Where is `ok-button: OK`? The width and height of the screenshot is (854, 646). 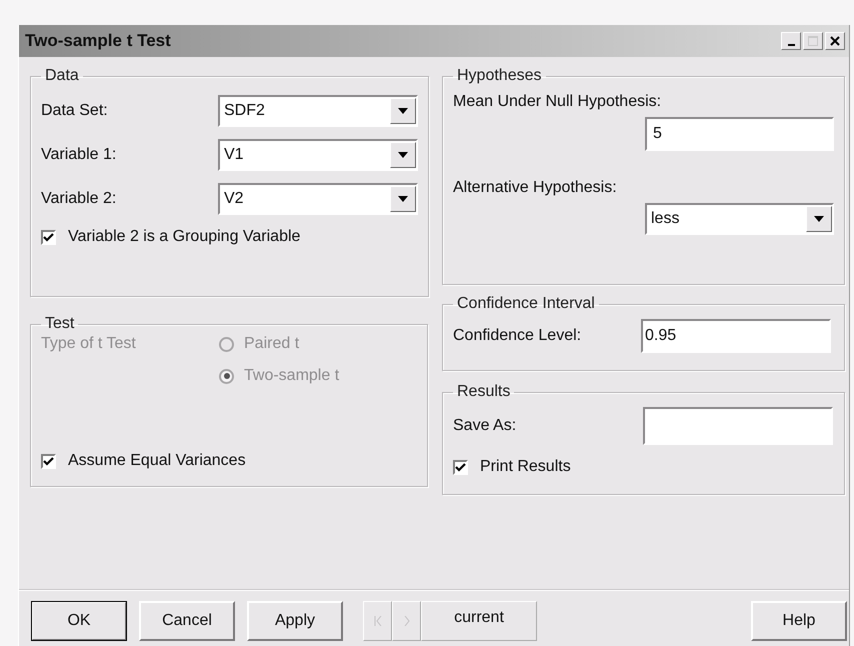
ok-button: OK is located at coordinates (79, 621).